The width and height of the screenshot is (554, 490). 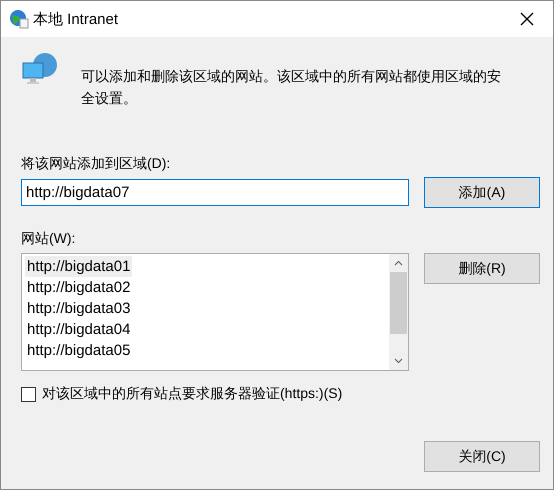 I want to click on close-button: 关闭(C), so click(x=482, y=456).